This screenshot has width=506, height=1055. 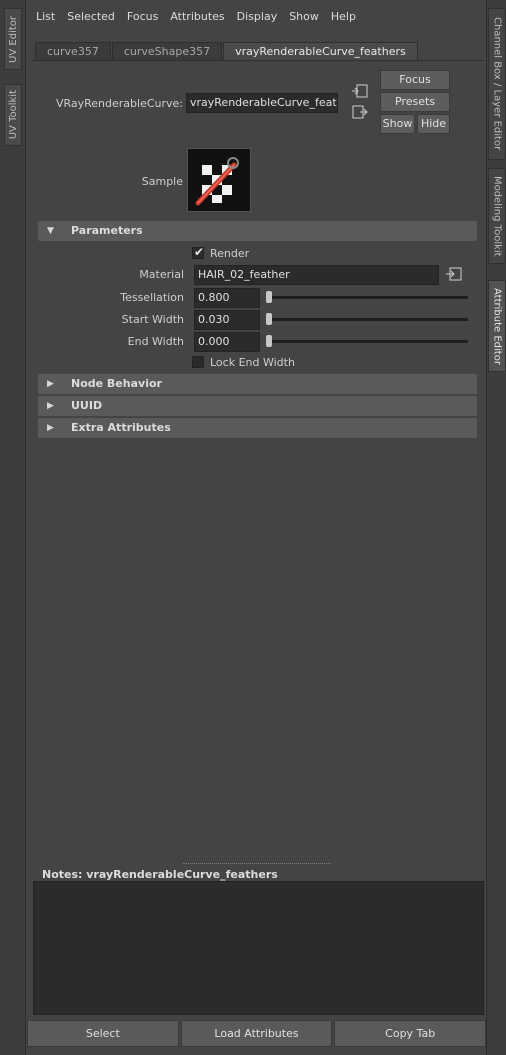 I want to click on end-width-slider-handle, so click(x=269, y=341).